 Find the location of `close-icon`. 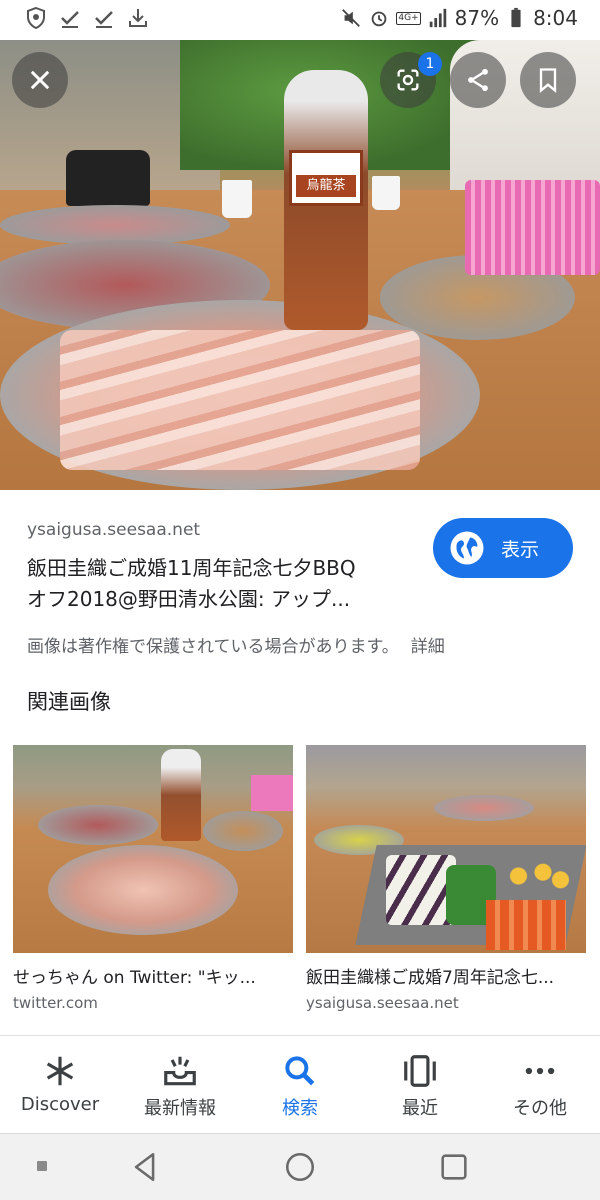

close-icon is located at coordinates (40, 80).